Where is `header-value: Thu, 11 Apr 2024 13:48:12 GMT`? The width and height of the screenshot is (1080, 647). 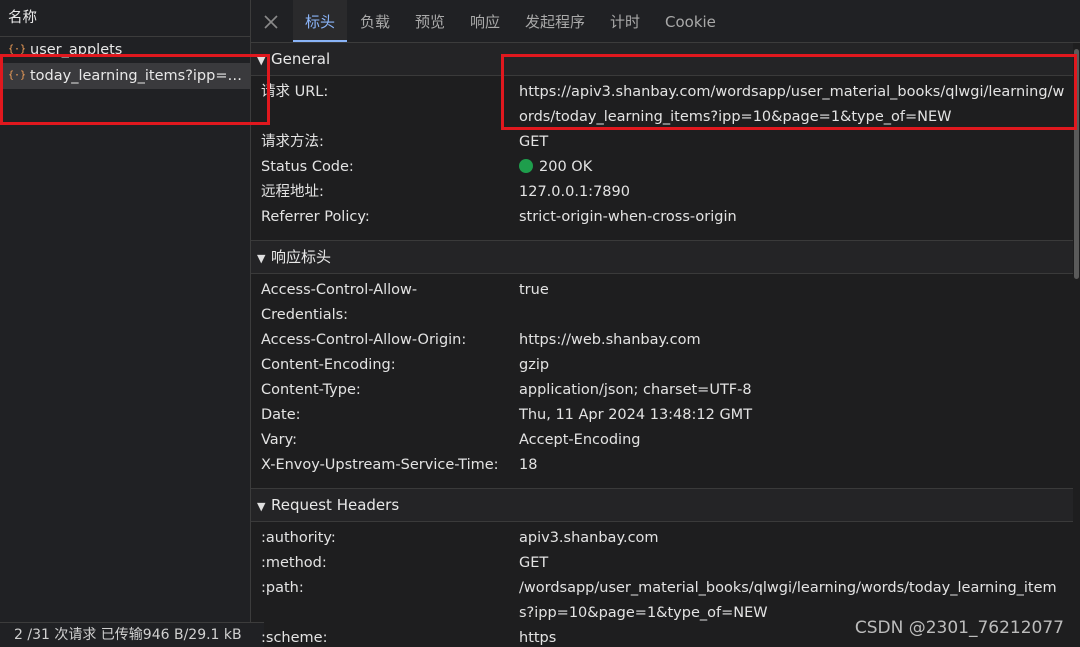 header-value: Thu, 11 Apr 2024 13:48:12 GMT is located at coordinates (793, 415).